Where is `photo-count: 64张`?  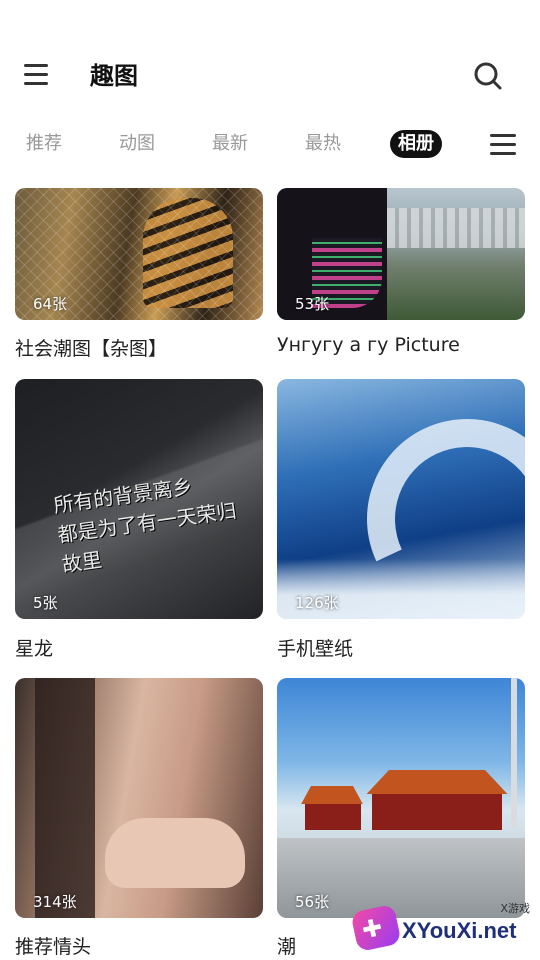
photo-count: 64张 is located at coordinates (50, 304).